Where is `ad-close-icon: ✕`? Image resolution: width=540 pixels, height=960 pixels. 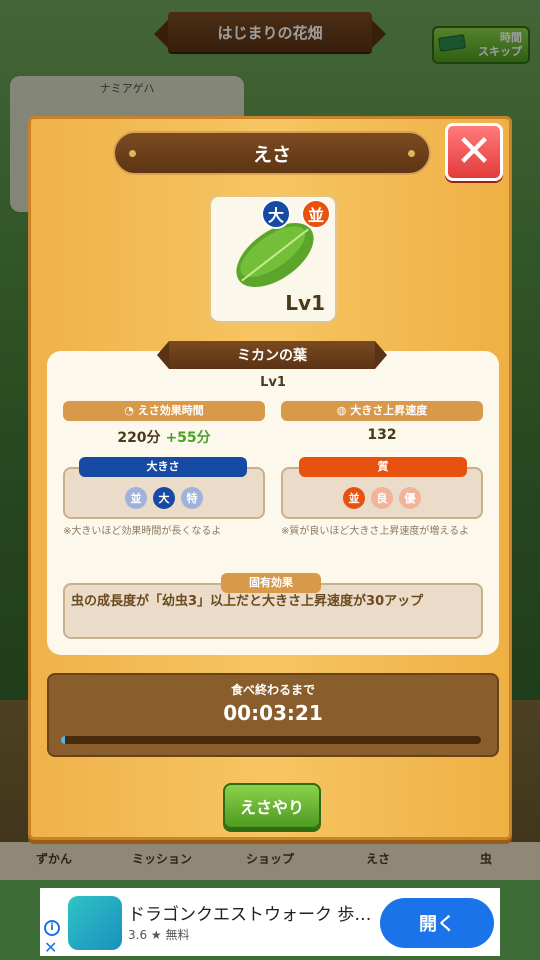 ad-close-icon: ✕ is located at coordinates (50, 947).